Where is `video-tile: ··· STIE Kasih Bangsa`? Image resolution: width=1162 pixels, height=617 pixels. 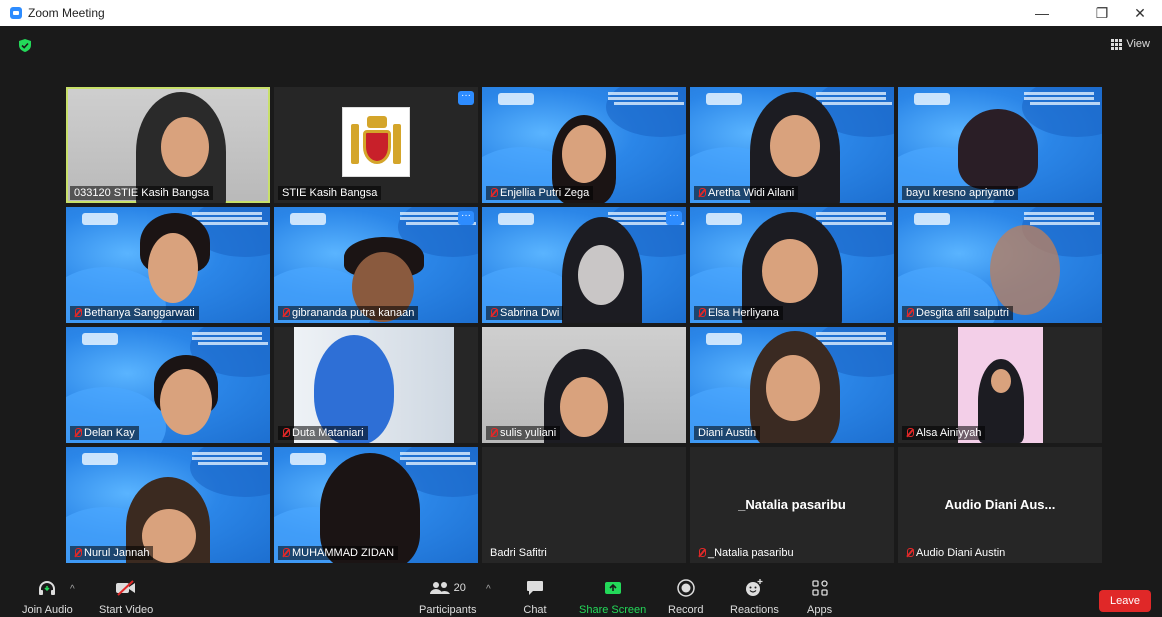 video-tile: ··· STIE Kasih Bangsa is located at coordinates (376, 145).